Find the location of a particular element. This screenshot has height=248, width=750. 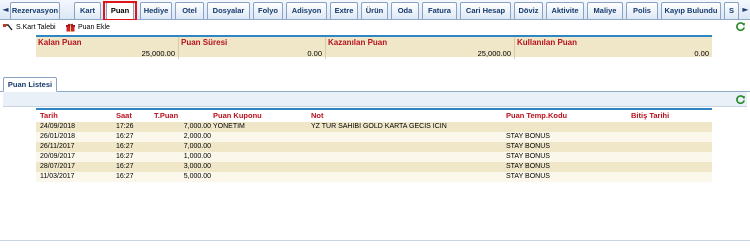

summary-remaining-header: Kalan Puan is located at coordinates (60, 42).